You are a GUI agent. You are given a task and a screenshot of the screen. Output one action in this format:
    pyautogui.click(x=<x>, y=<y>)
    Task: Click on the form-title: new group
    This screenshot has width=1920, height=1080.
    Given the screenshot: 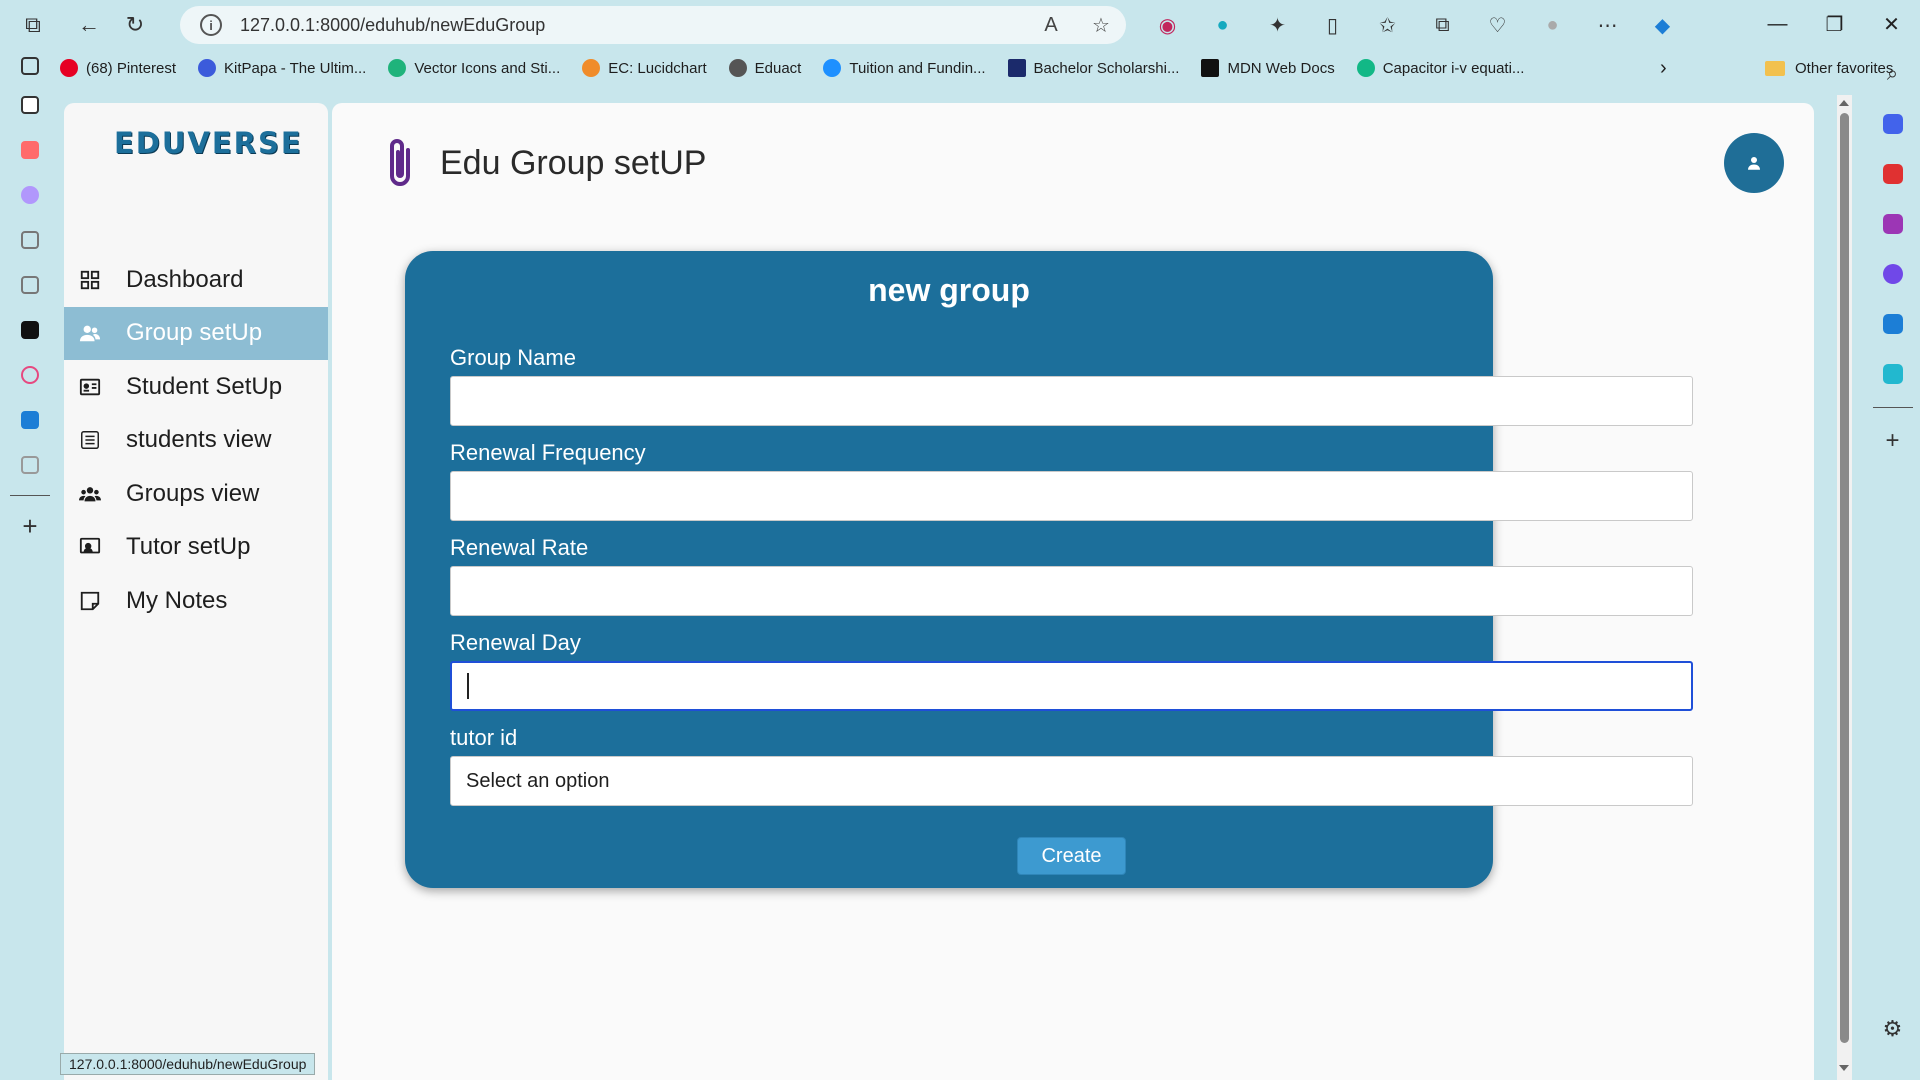 What is the action you would take?
    pyautogui.click(x=949, y=290)
    